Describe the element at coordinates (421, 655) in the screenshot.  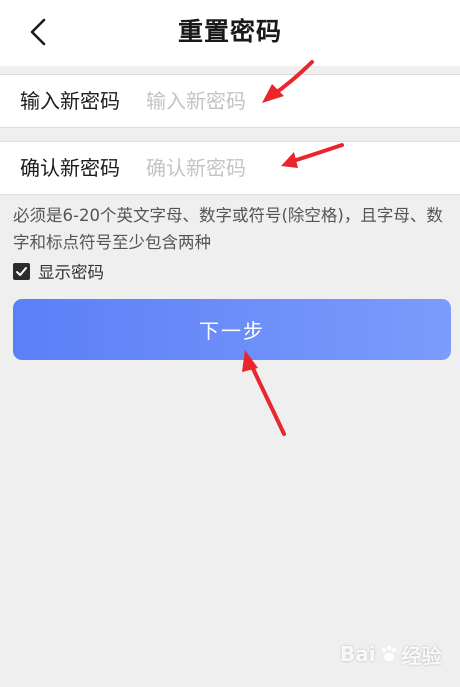
I see `watermark-brand-right: 经验` at that location.